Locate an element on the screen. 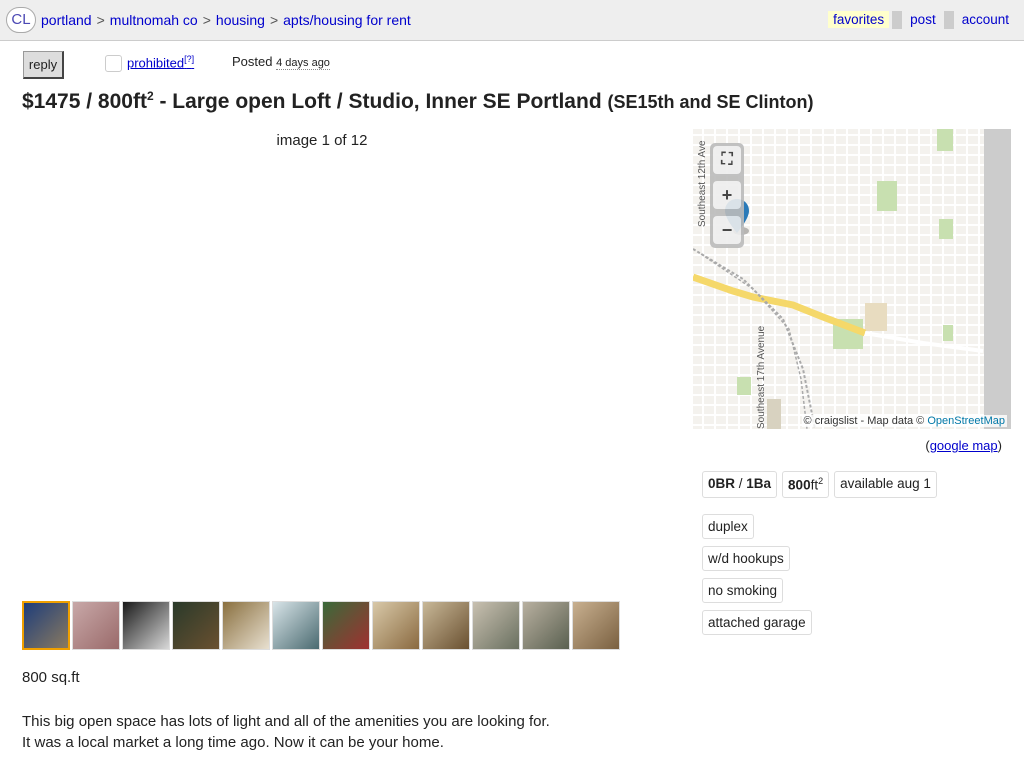 The height and width of the screenshot is (768, 1024). post-link: post is located at coordinates (923, 19).